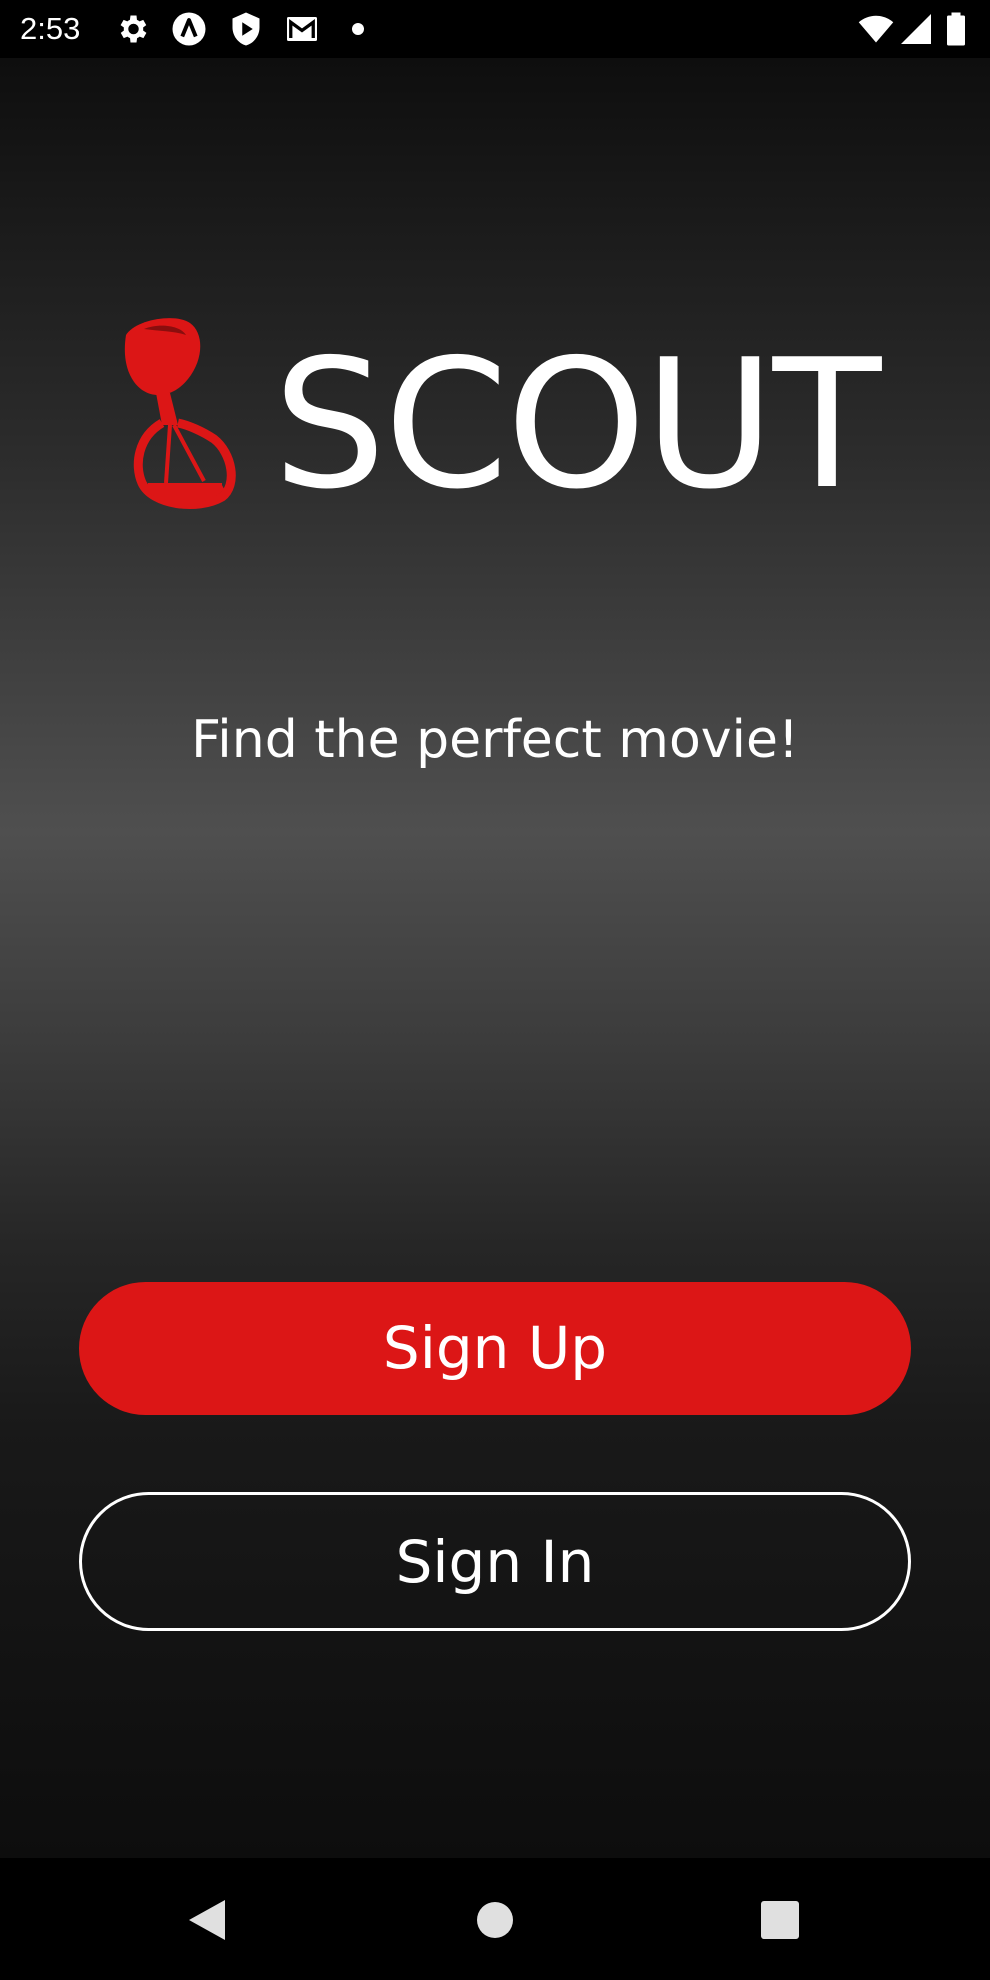  I want to click on gmail-icon, so click(302, 29).